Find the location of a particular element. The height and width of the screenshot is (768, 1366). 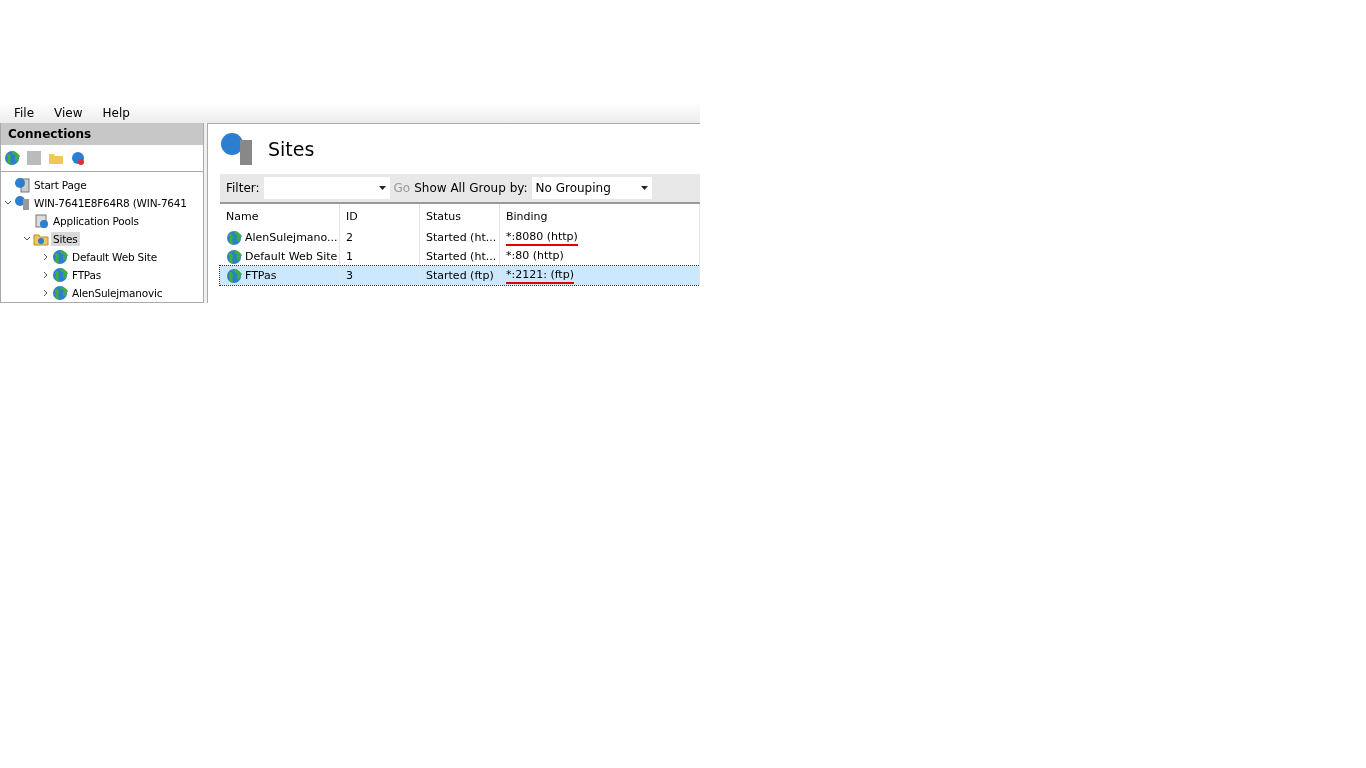

folder-icon is located at coordinates (41, 239).